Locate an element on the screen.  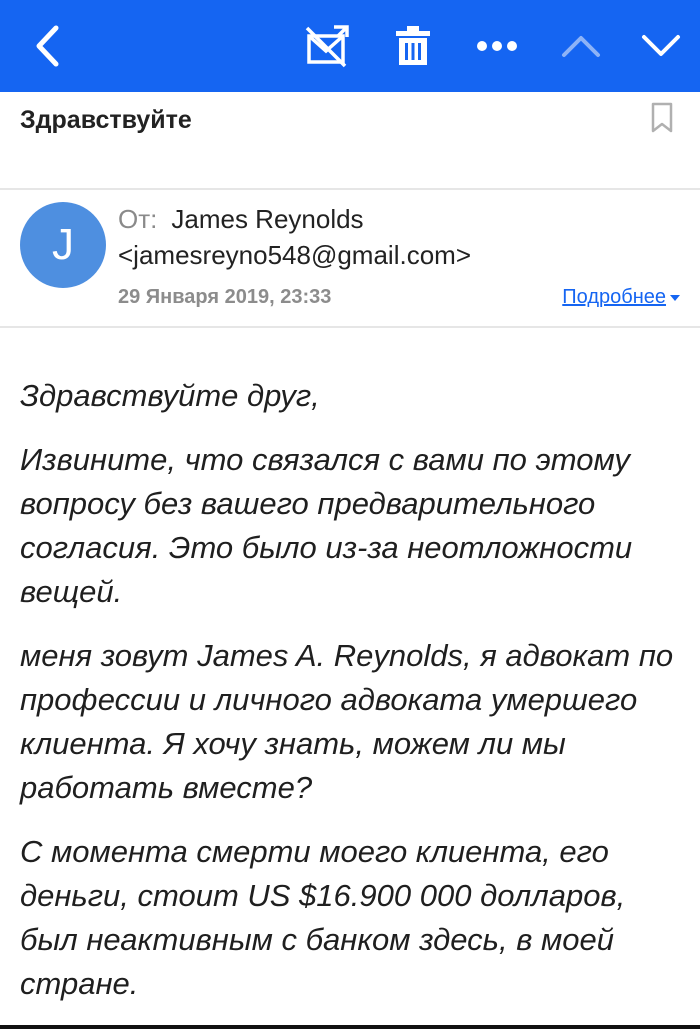
subject-row: Здравствуйте is located at coordinates (350, 141).